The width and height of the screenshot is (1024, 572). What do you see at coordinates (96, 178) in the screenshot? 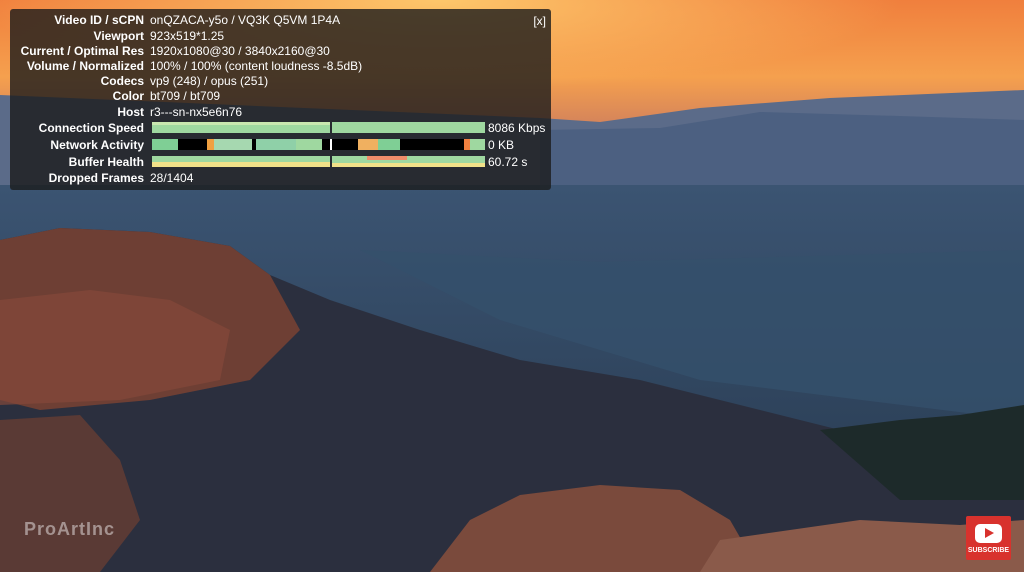
I see `stats-label: Dropped Frames` at bounding box center [96, 178].